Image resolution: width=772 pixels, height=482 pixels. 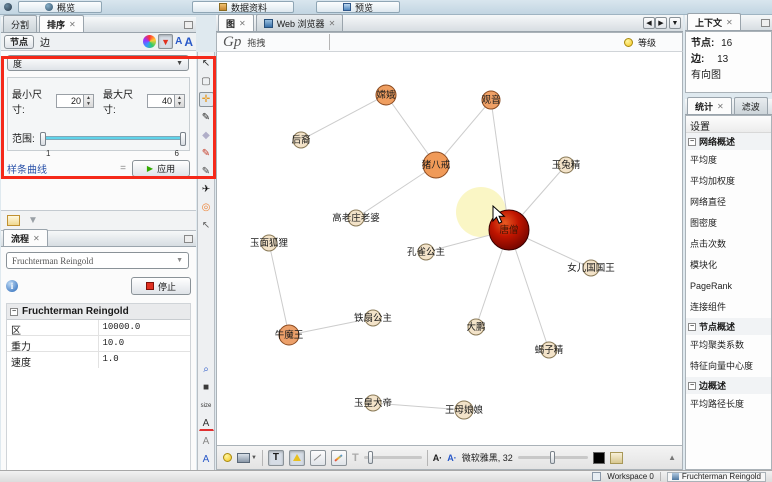 What do you see at coordinates (317, 457) in the screenshot?
I see `edge-thickness-button` at bounding box center [317, 457].